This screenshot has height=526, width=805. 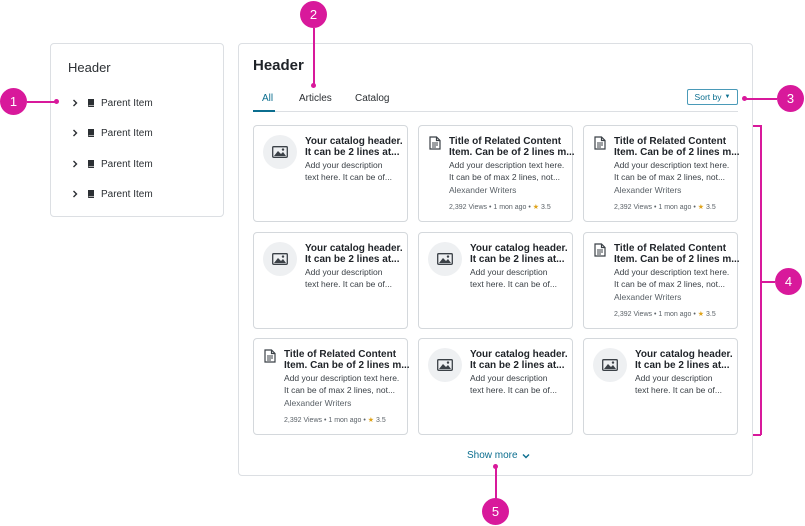 What do you see at coordinates (788, 281) in the screenshot?
I see `annotation-marker-4: 4` at bounding box center [788, 281].